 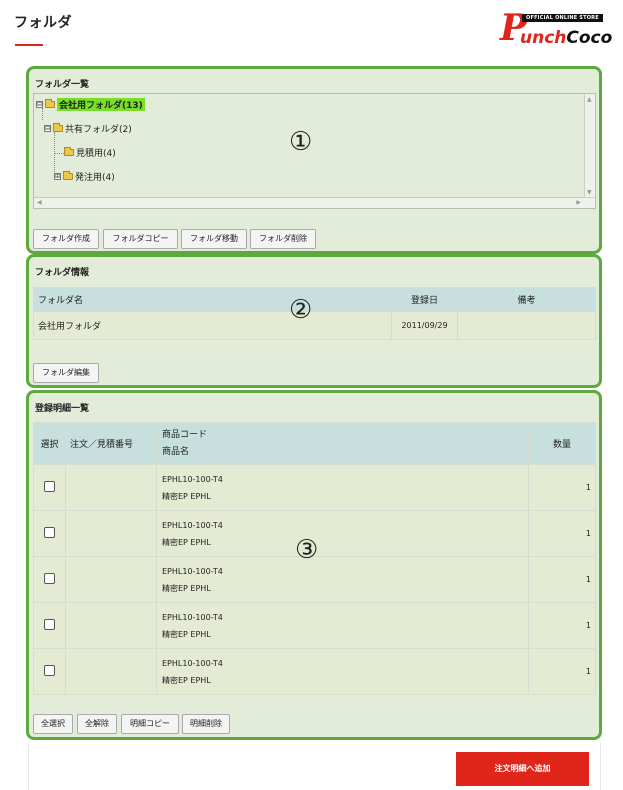 I want to click on tree-item-label: 会社用フォルダ(13), so click(x=101, y=104).